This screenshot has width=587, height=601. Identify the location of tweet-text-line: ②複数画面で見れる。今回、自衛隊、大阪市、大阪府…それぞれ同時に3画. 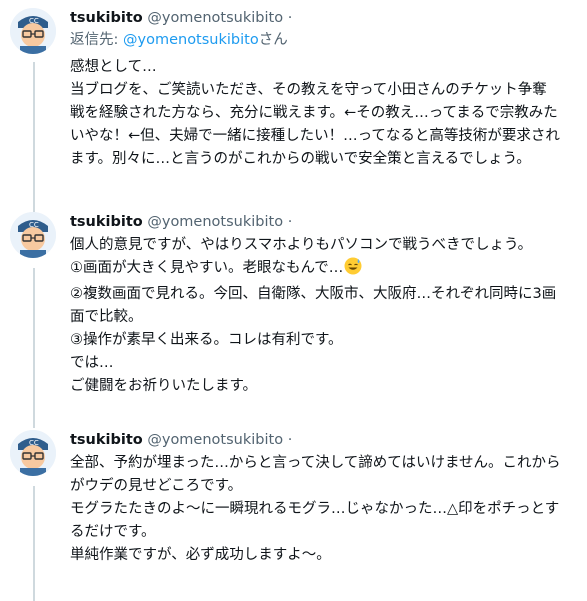
(313, 294).